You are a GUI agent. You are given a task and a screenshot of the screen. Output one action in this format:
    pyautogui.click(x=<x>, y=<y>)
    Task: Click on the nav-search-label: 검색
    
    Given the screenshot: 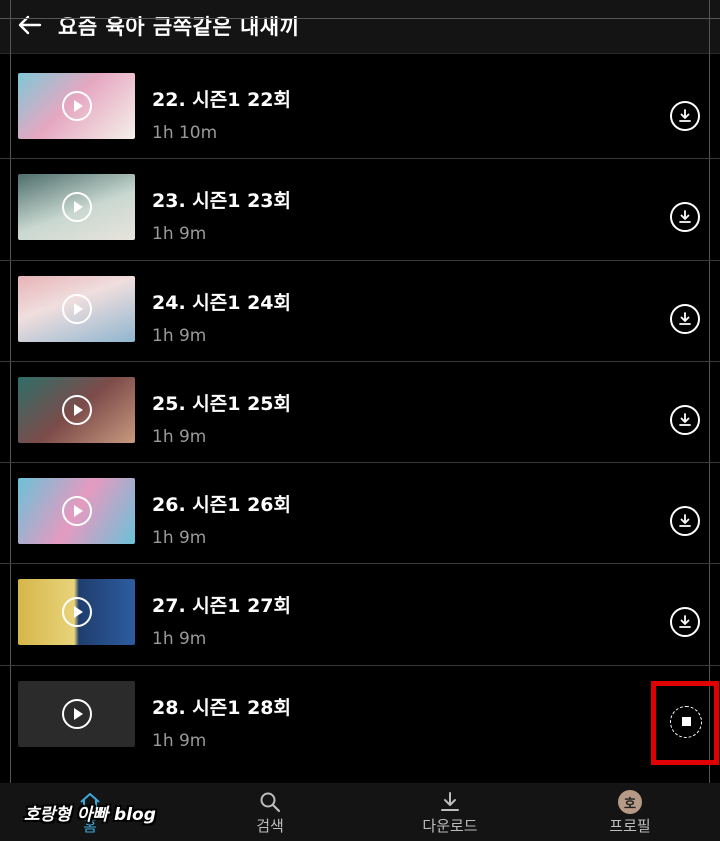 What is the action you would take?
    pyautogui.click(x=270, y=826)
    